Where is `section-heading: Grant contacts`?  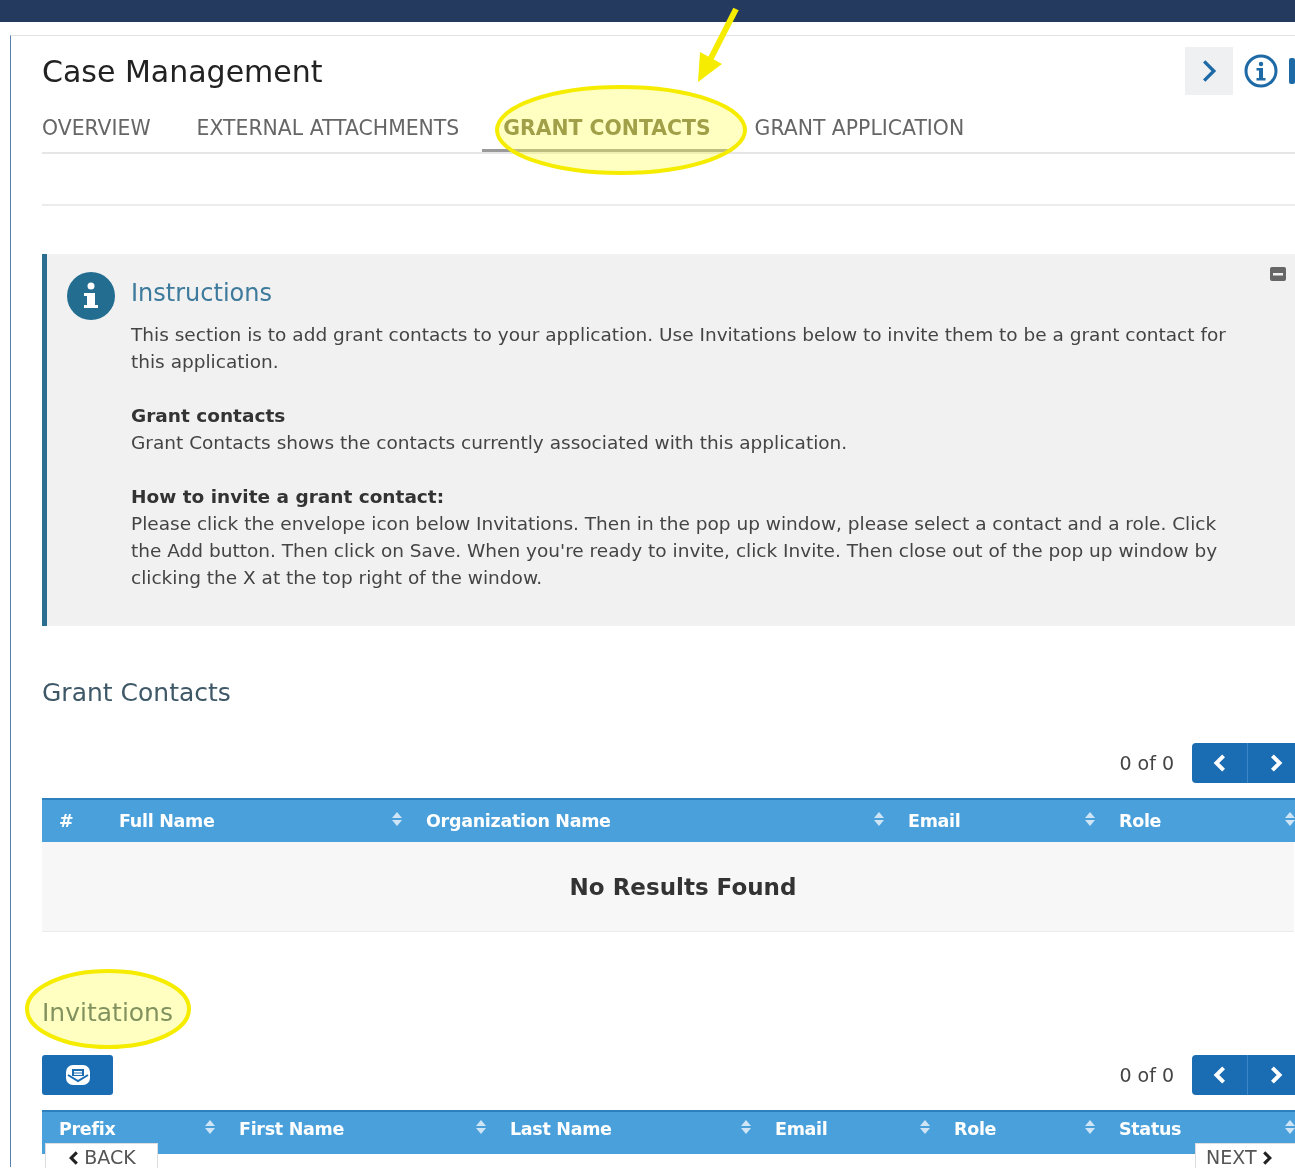 section-heading: Grant contacts is located at coordinates (209, 416).